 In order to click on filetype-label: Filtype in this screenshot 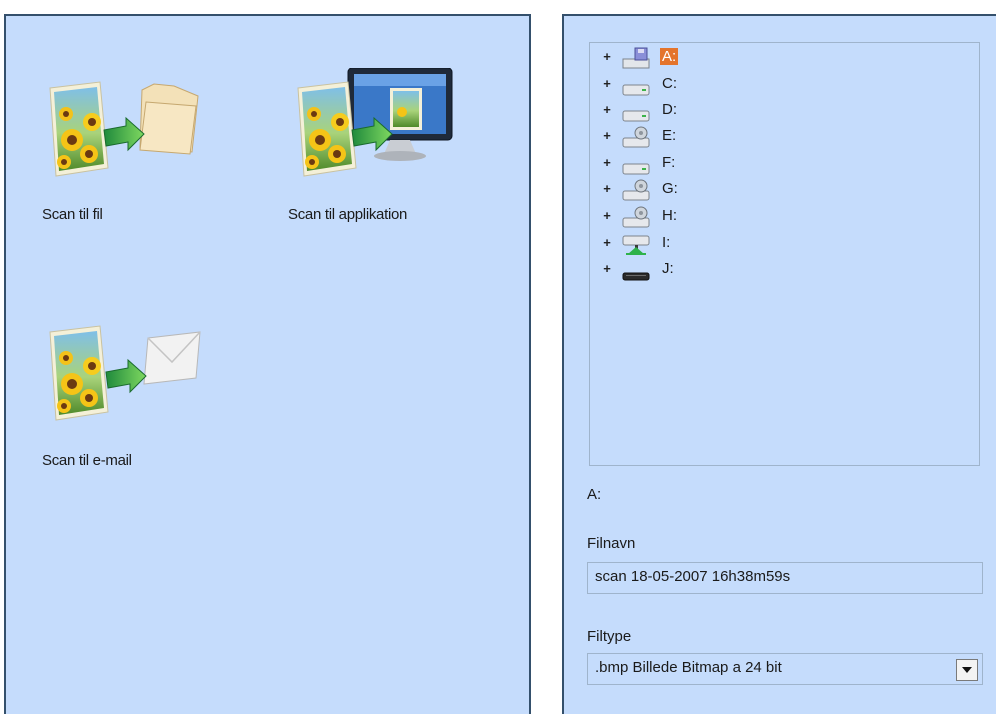, I will do `click(609, 636)`.